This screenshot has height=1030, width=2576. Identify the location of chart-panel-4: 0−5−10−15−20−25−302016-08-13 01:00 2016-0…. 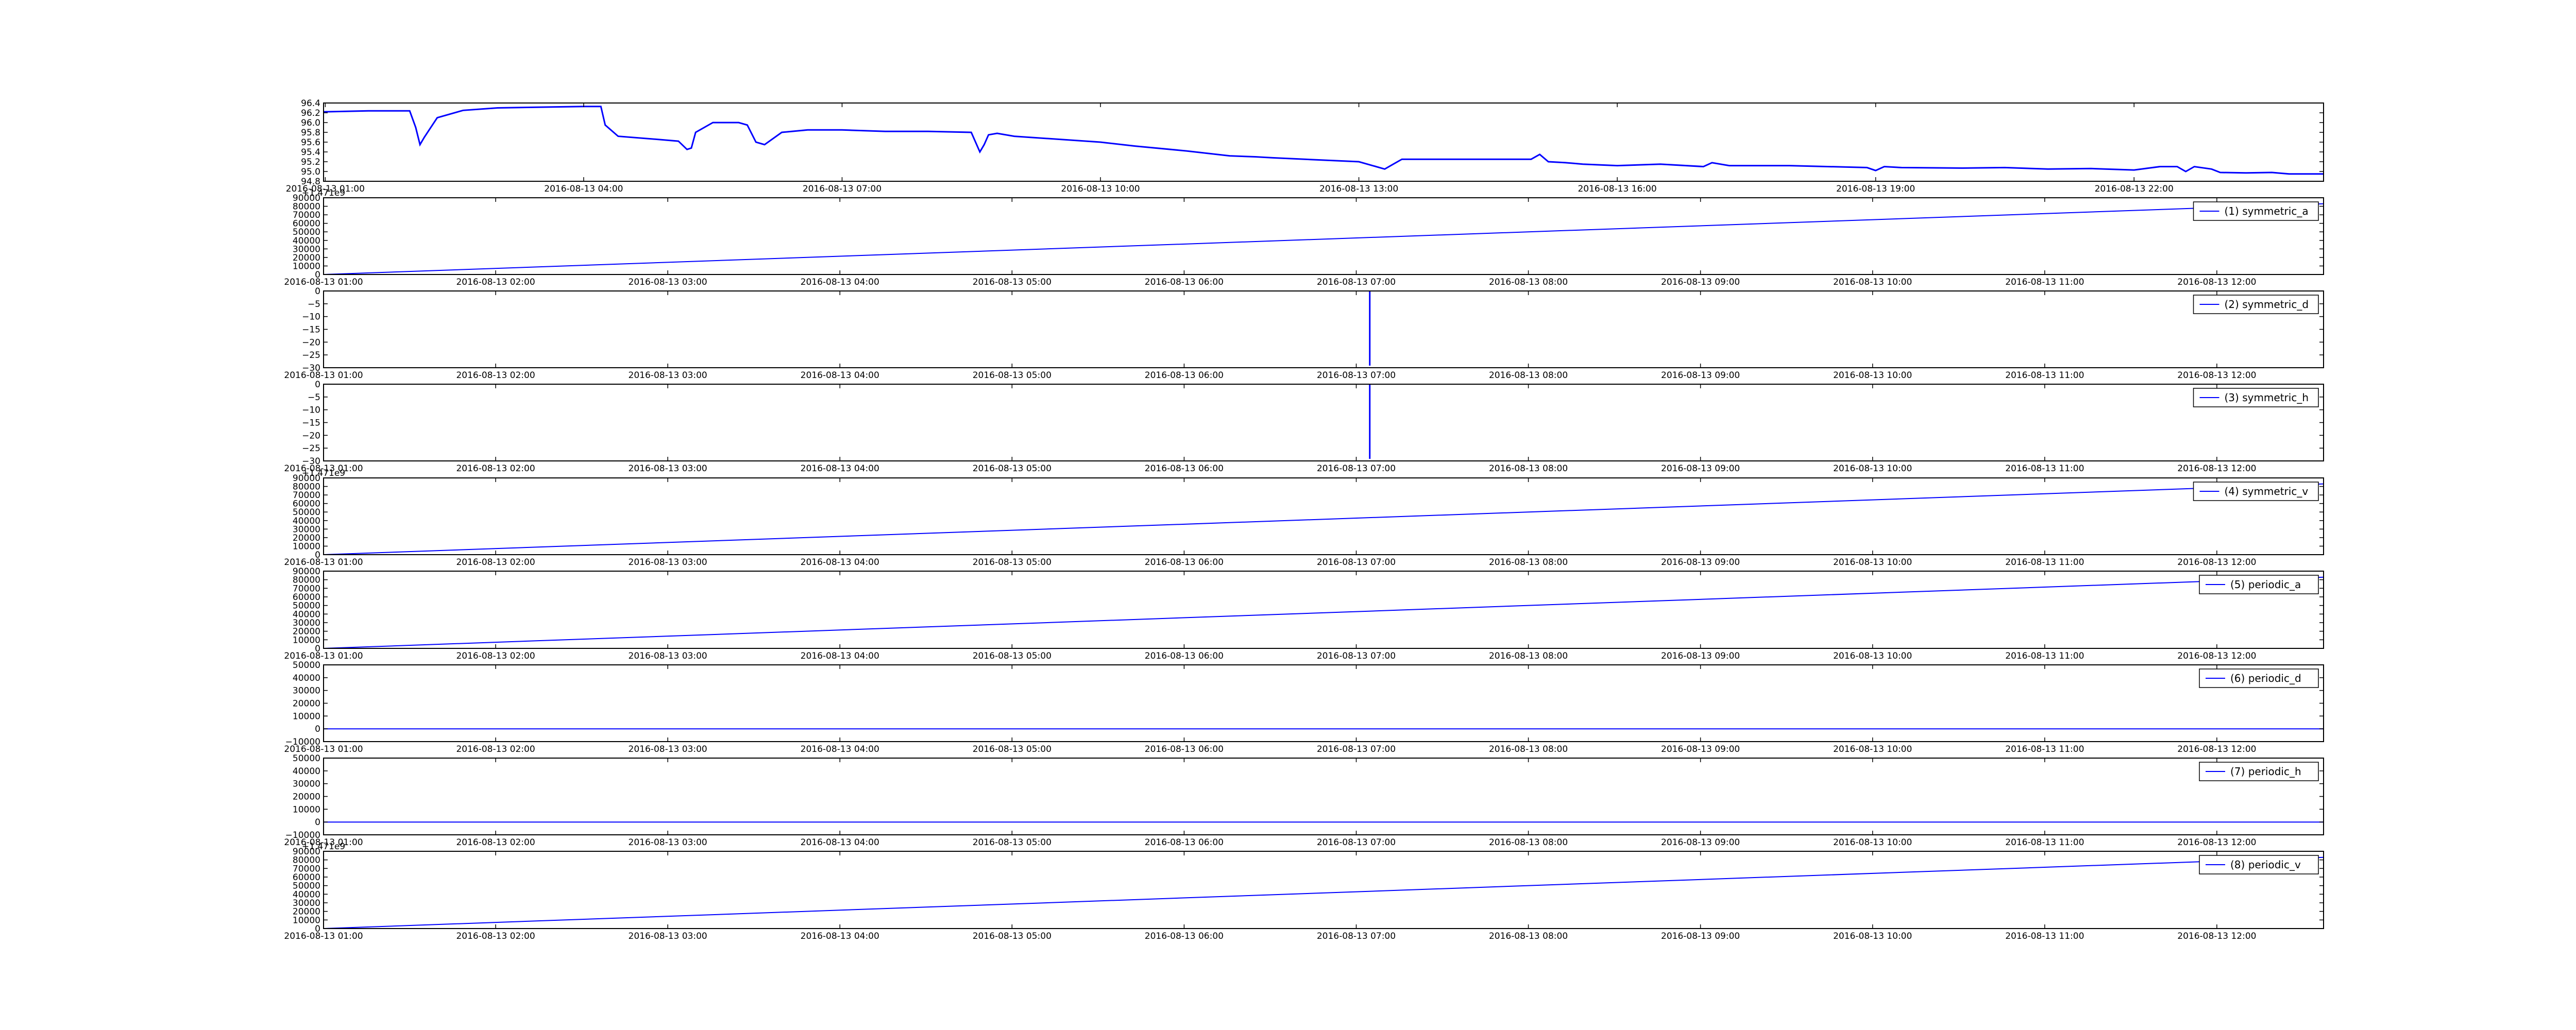
(1304, 427).